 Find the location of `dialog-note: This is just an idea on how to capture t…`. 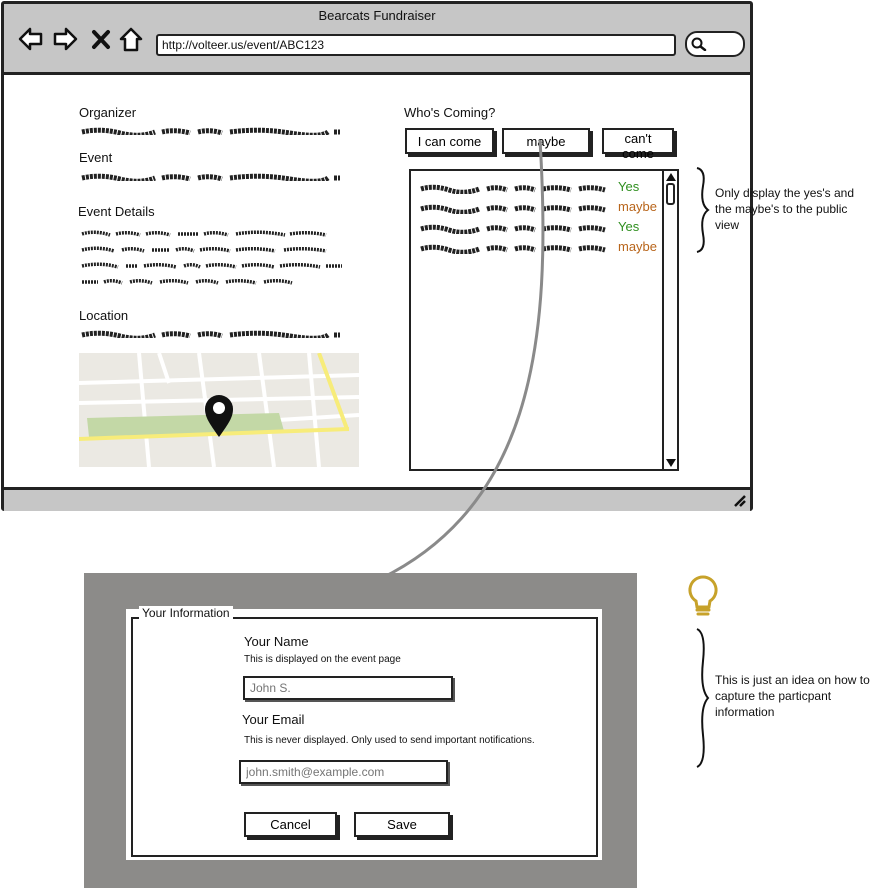

dialog-note: This is just an idea on how to capture t… is located at coordinates (792, 696).